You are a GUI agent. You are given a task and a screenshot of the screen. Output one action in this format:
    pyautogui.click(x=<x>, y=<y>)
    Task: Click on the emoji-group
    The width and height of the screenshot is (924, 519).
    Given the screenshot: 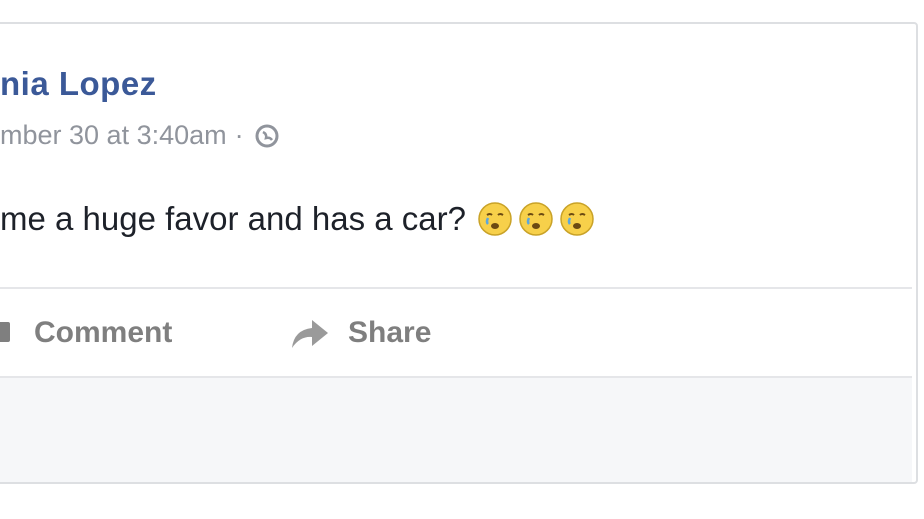 What is the action you would take?
    pyautogui.click(x=537, y=219)
    